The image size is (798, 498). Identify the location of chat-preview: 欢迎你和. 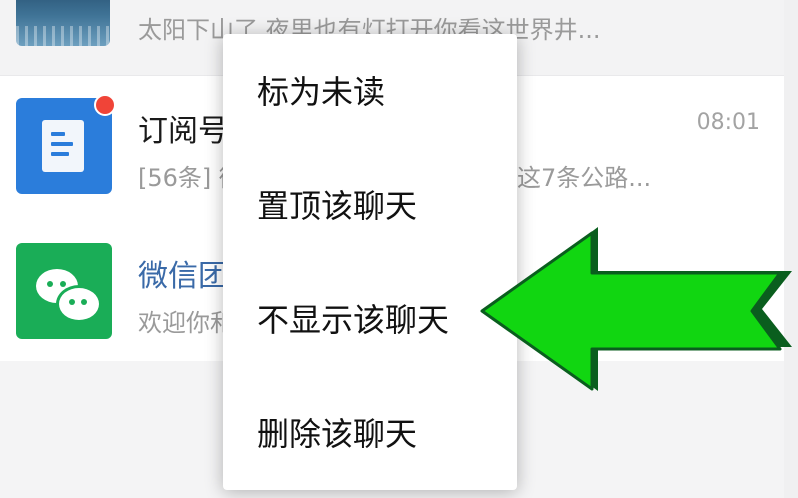
(186, 323).